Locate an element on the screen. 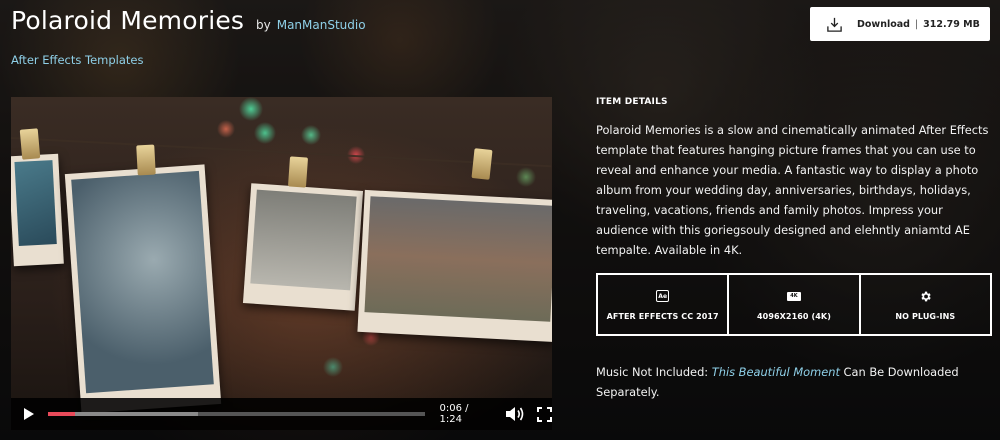  download-size: 312.79 MB is located at coordinates (951, 24).